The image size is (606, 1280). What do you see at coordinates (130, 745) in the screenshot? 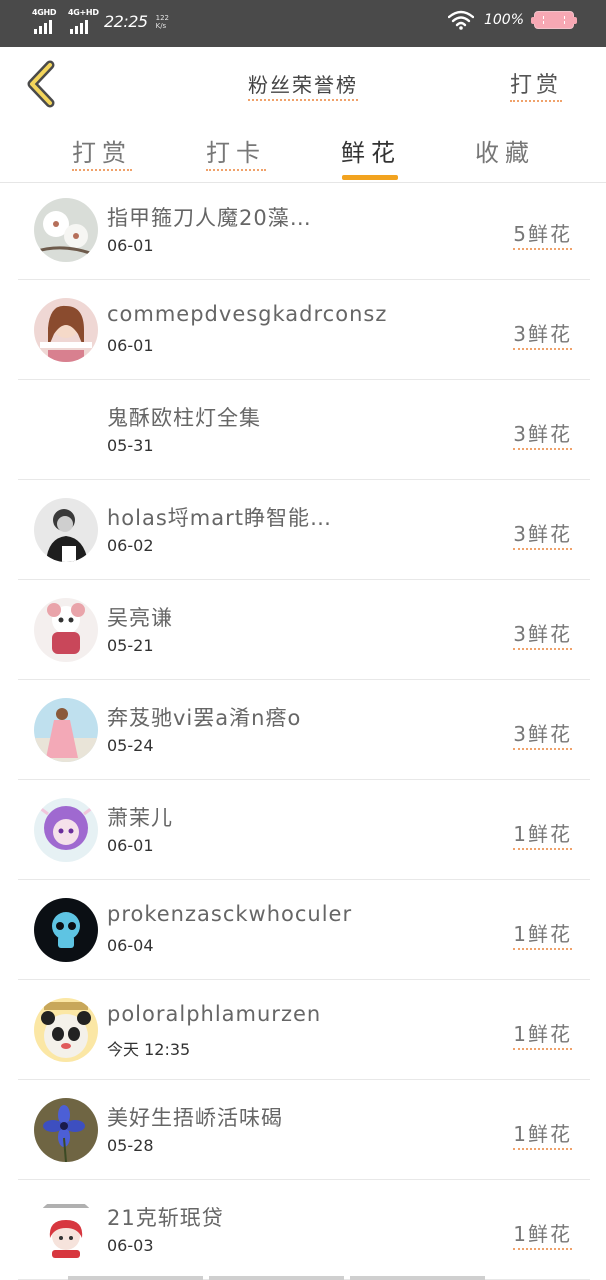
I see `item-date: 05-24` at bounding box center [130, 745].